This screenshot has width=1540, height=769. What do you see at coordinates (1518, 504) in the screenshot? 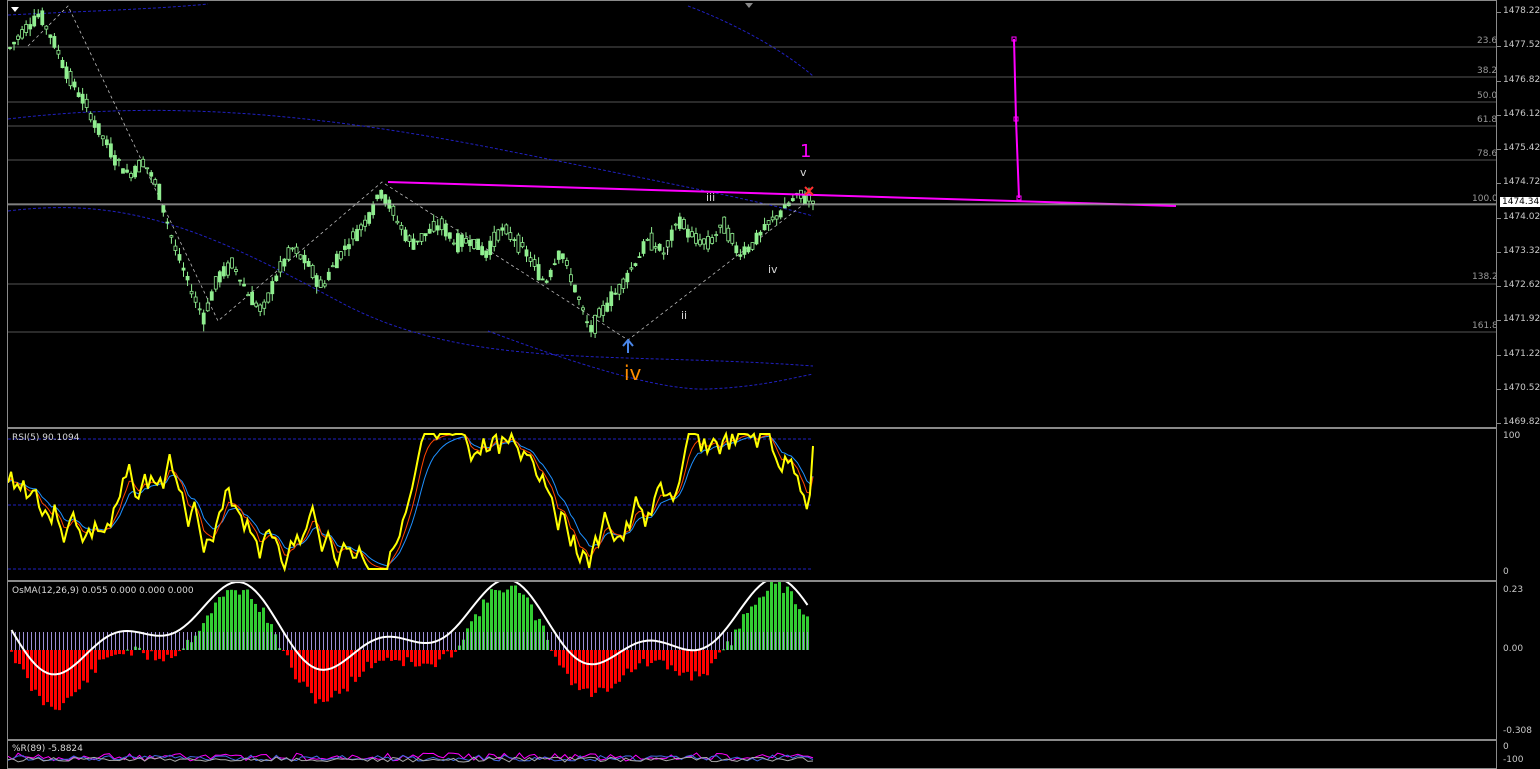
I see `rsi-axis: 100 0` at bounding box center [1518, 504].